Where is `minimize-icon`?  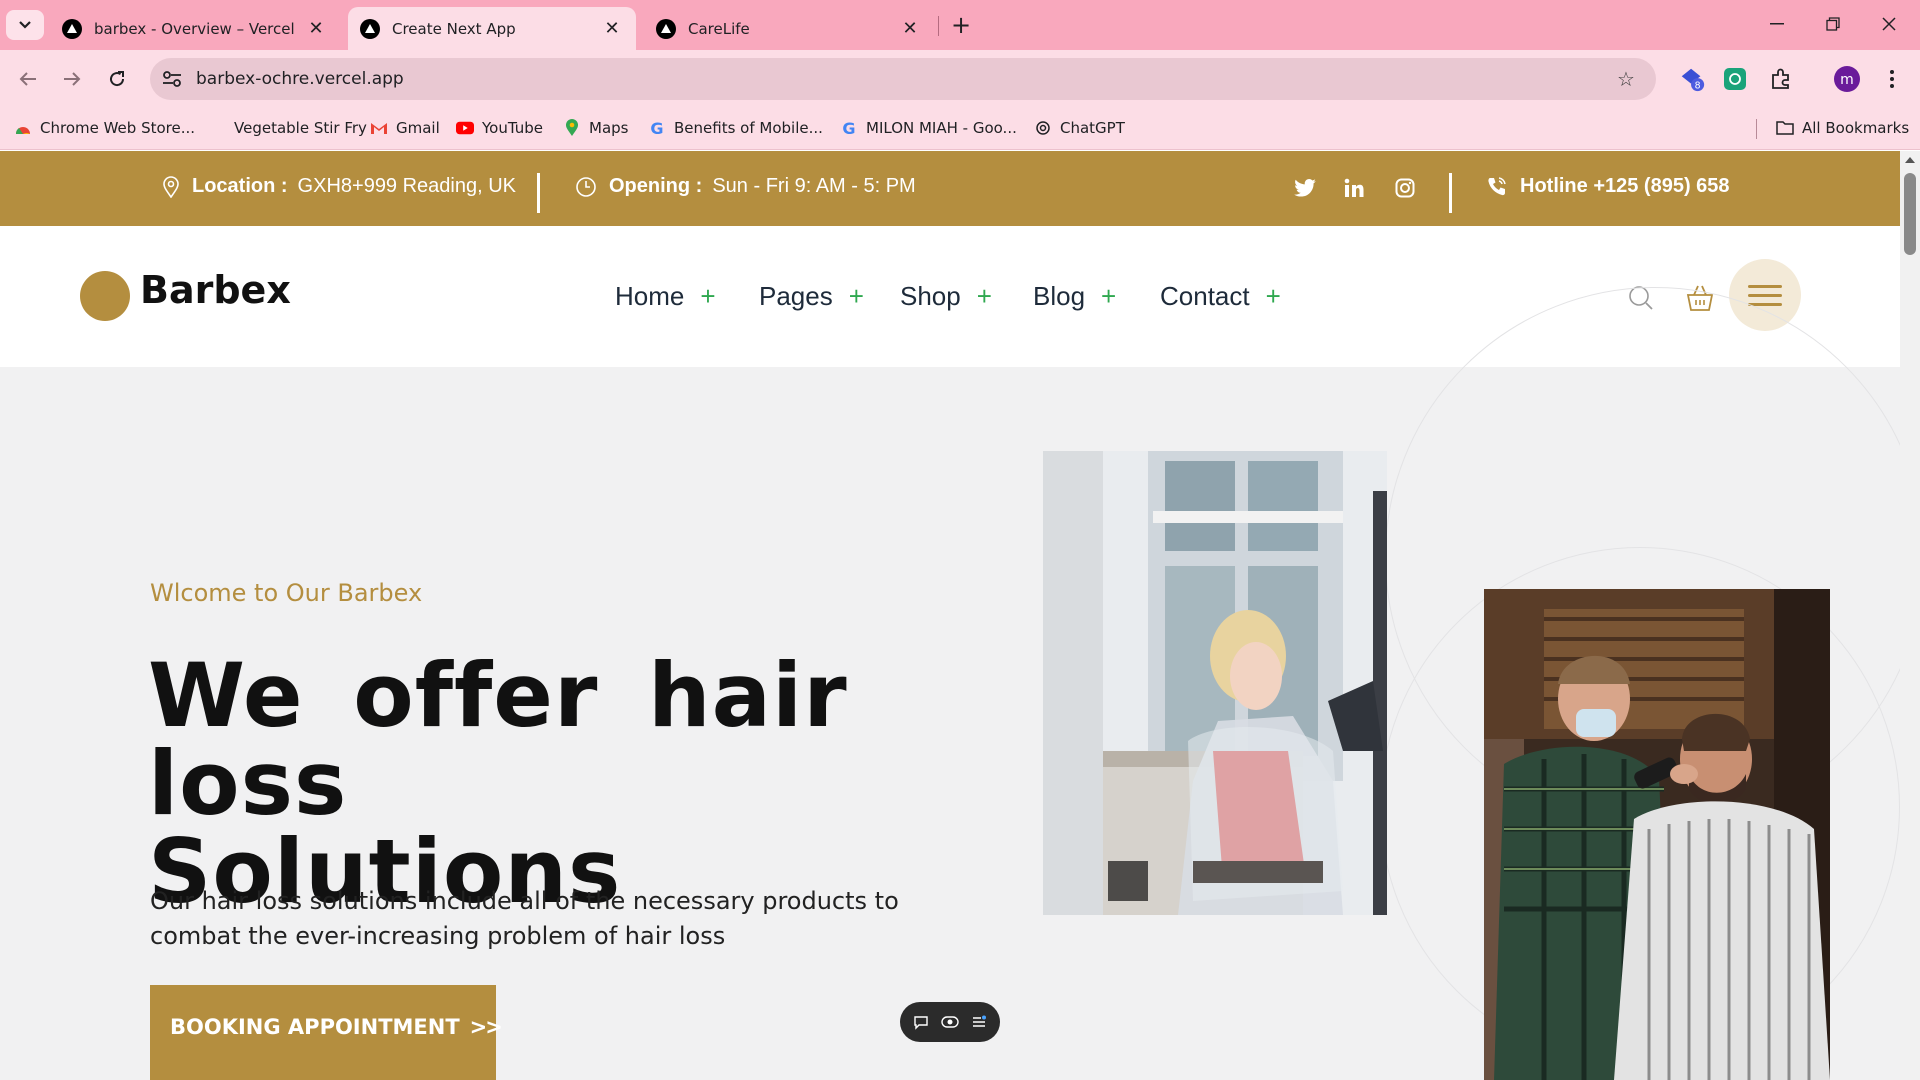
minimize-icon is located at coordinates (1777, 24).